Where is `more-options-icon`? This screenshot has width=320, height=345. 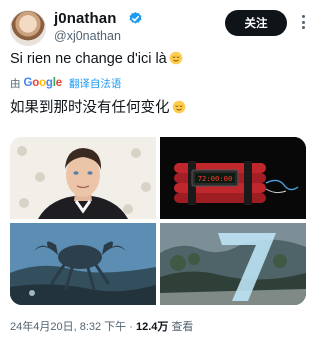 more-options-icon is located at coordinates (303, 22).